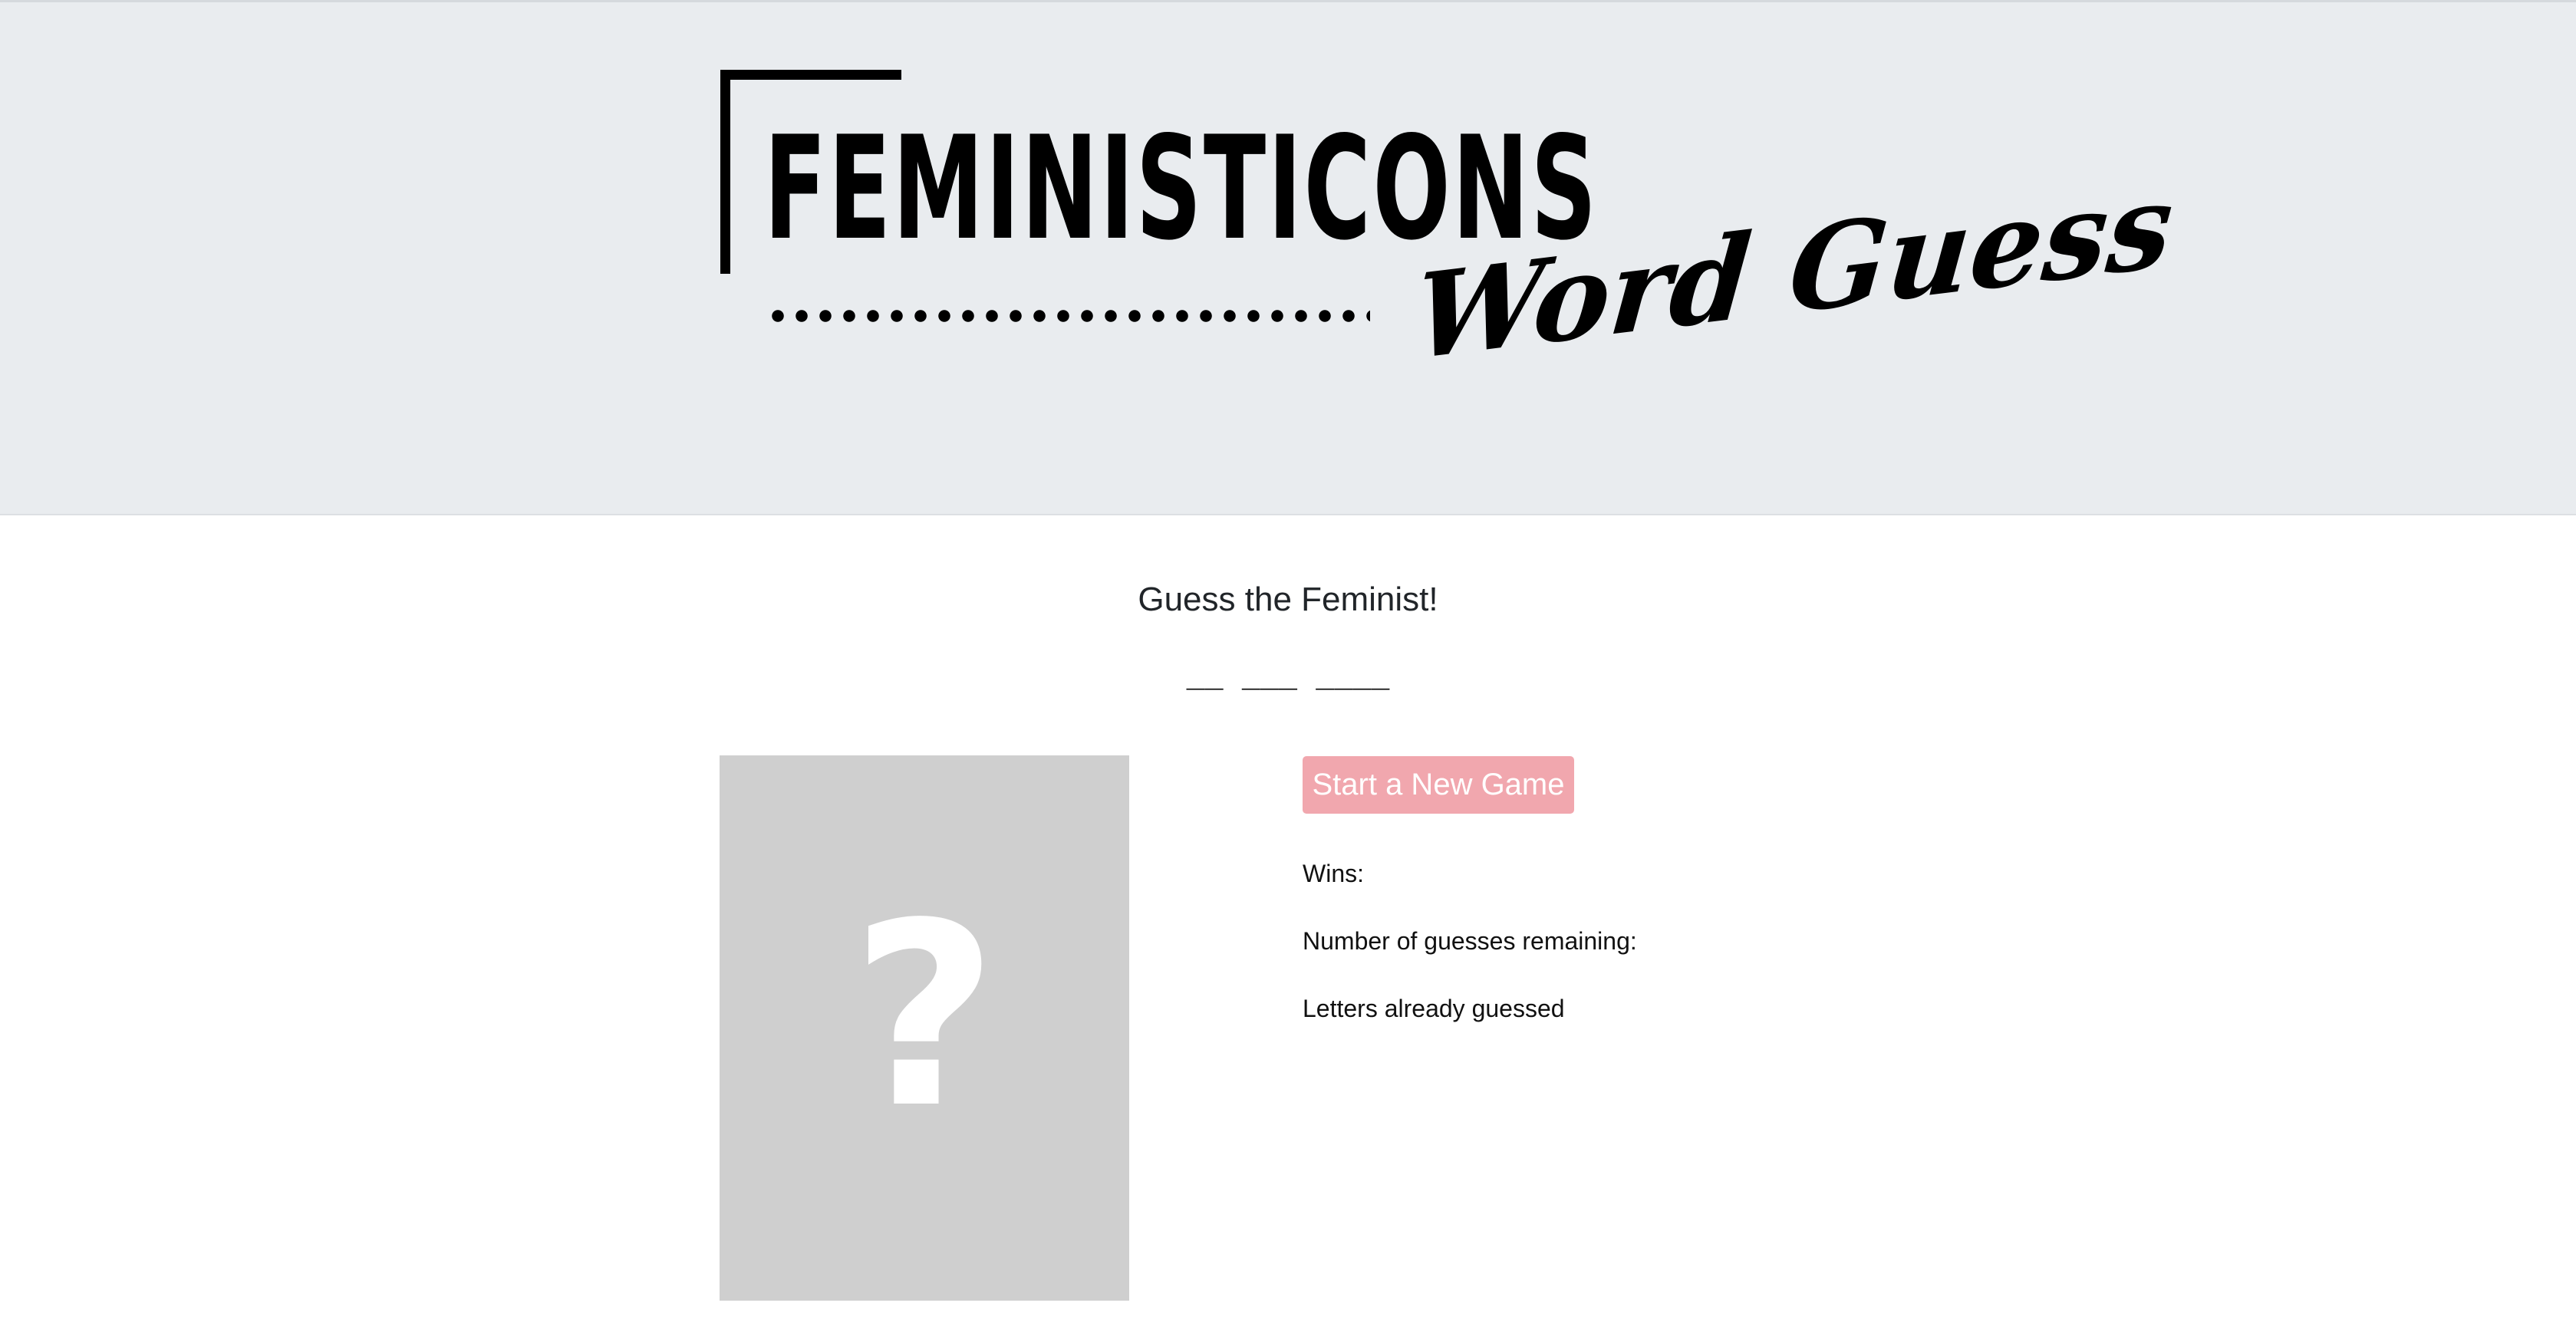 The height and width of the screenshot is (1339, 2576). What do you see at coordinates (1288, 599) in the screenshot?
I see `game-title: Guess the Feminist!` at bounding box center [1288, 599].